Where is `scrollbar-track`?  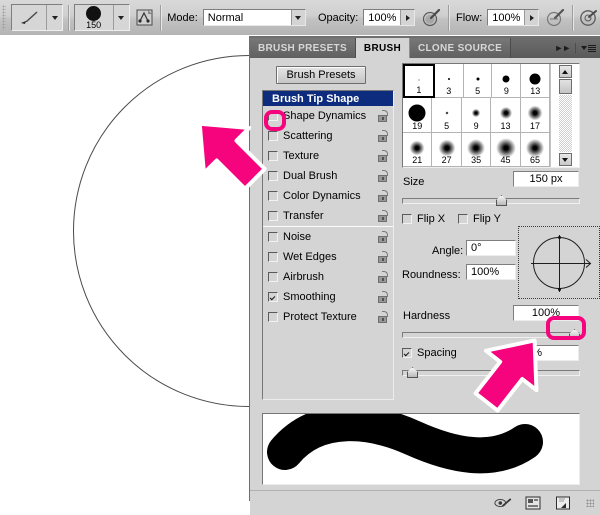
scrollbar-track is located at coordinates (565, 123).